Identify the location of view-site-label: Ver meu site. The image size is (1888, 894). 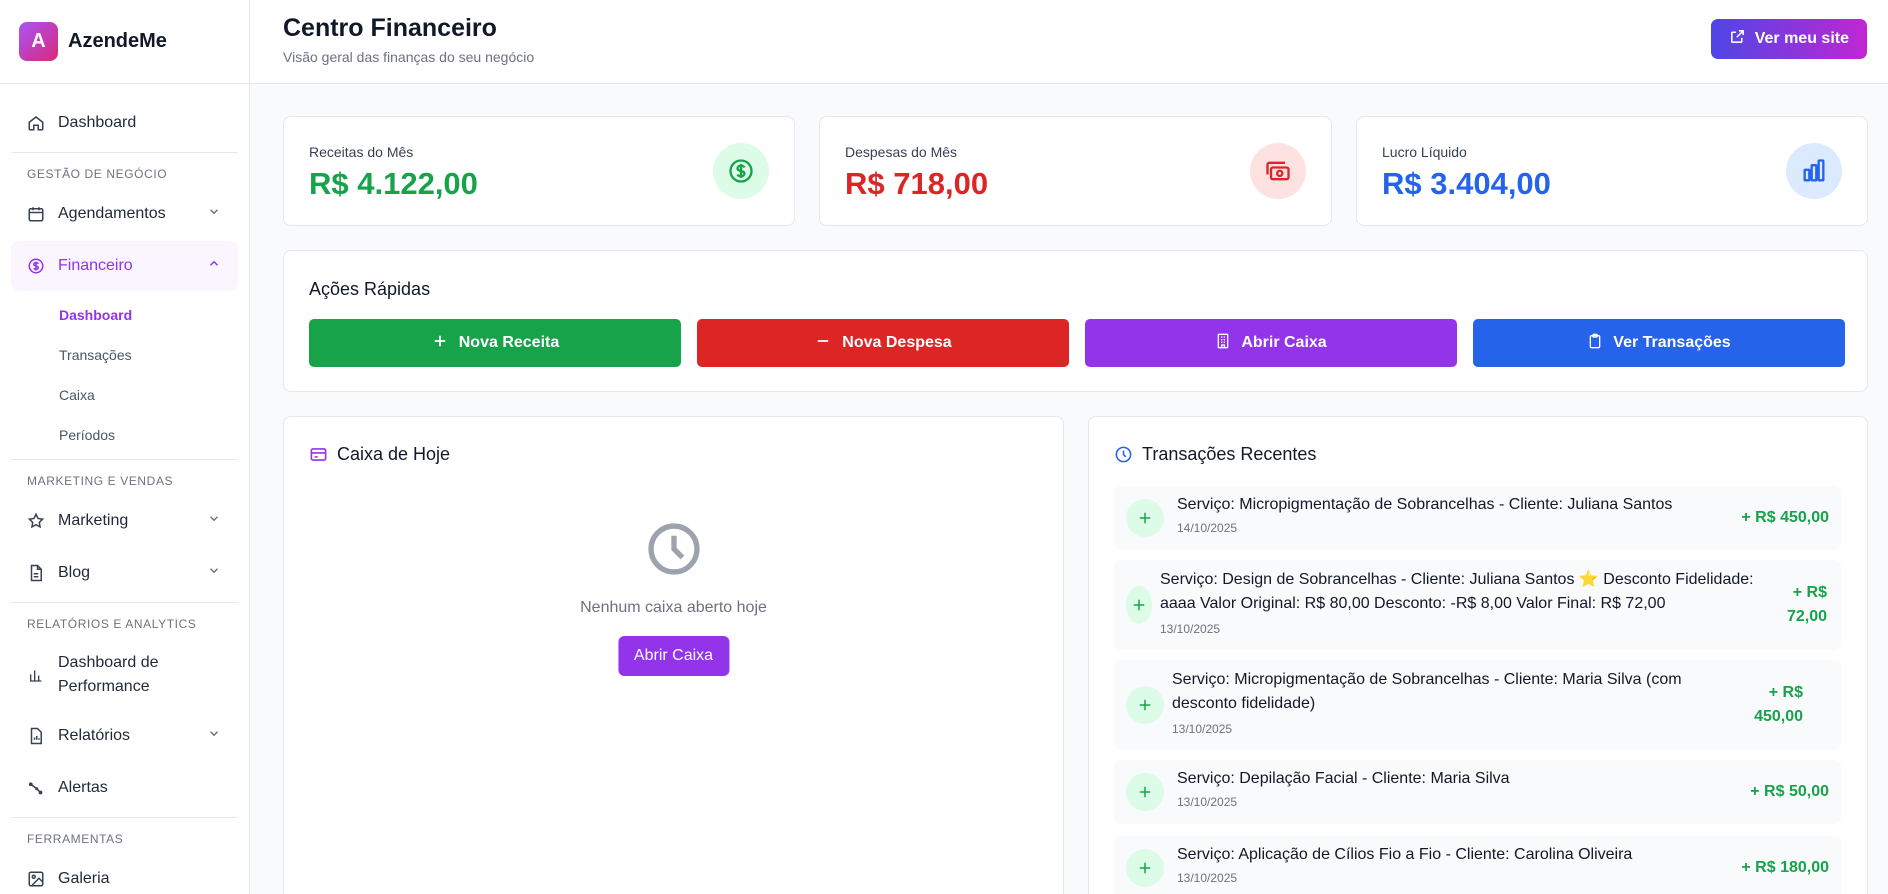
(1801, 38).